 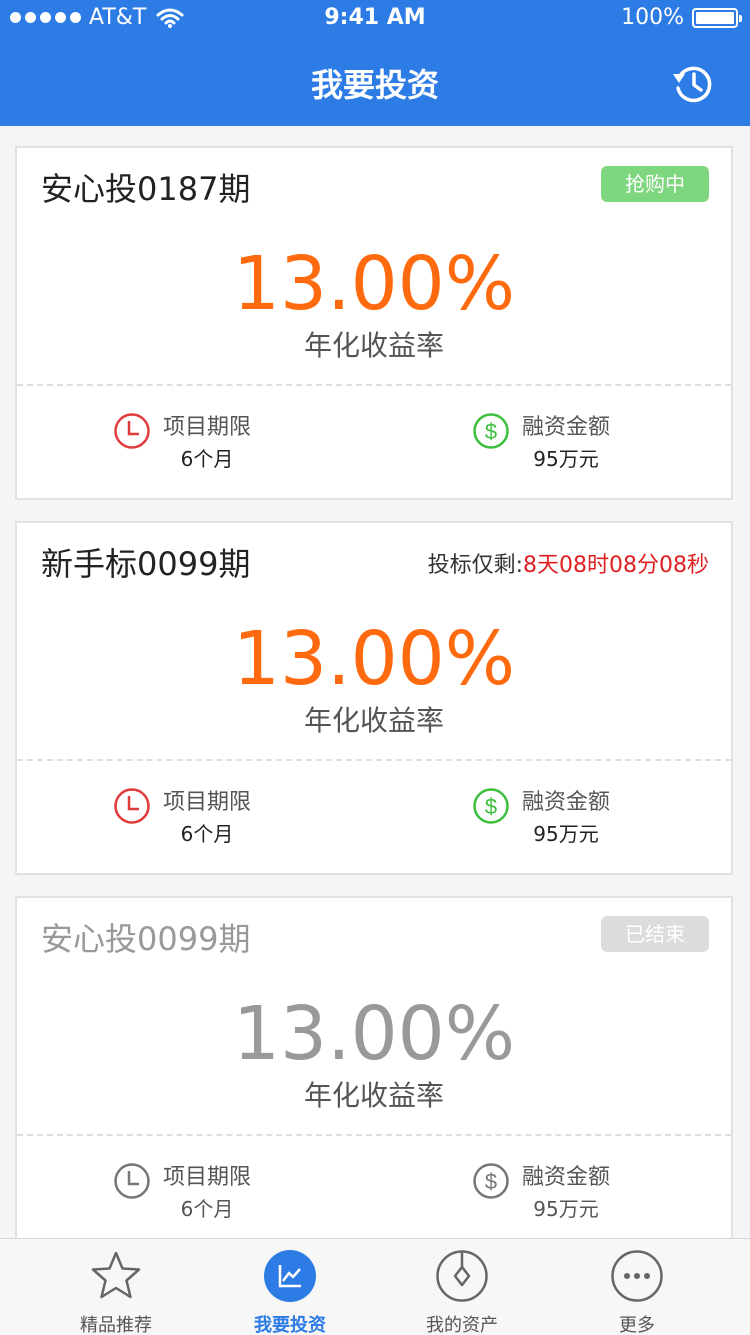 What do you see at coordinates (637, 1276) in the screenshot?
I see `more-icon` at bounding box center [637, 1276].